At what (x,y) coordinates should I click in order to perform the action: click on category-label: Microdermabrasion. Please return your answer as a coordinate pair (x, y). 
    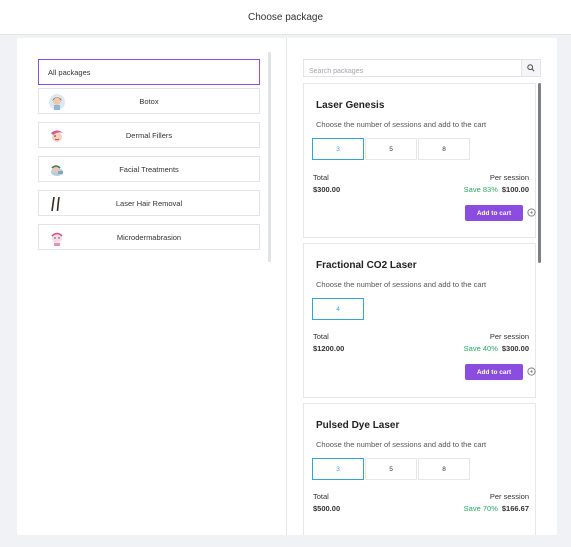
    Looking at the image, I should click on (149, 237).